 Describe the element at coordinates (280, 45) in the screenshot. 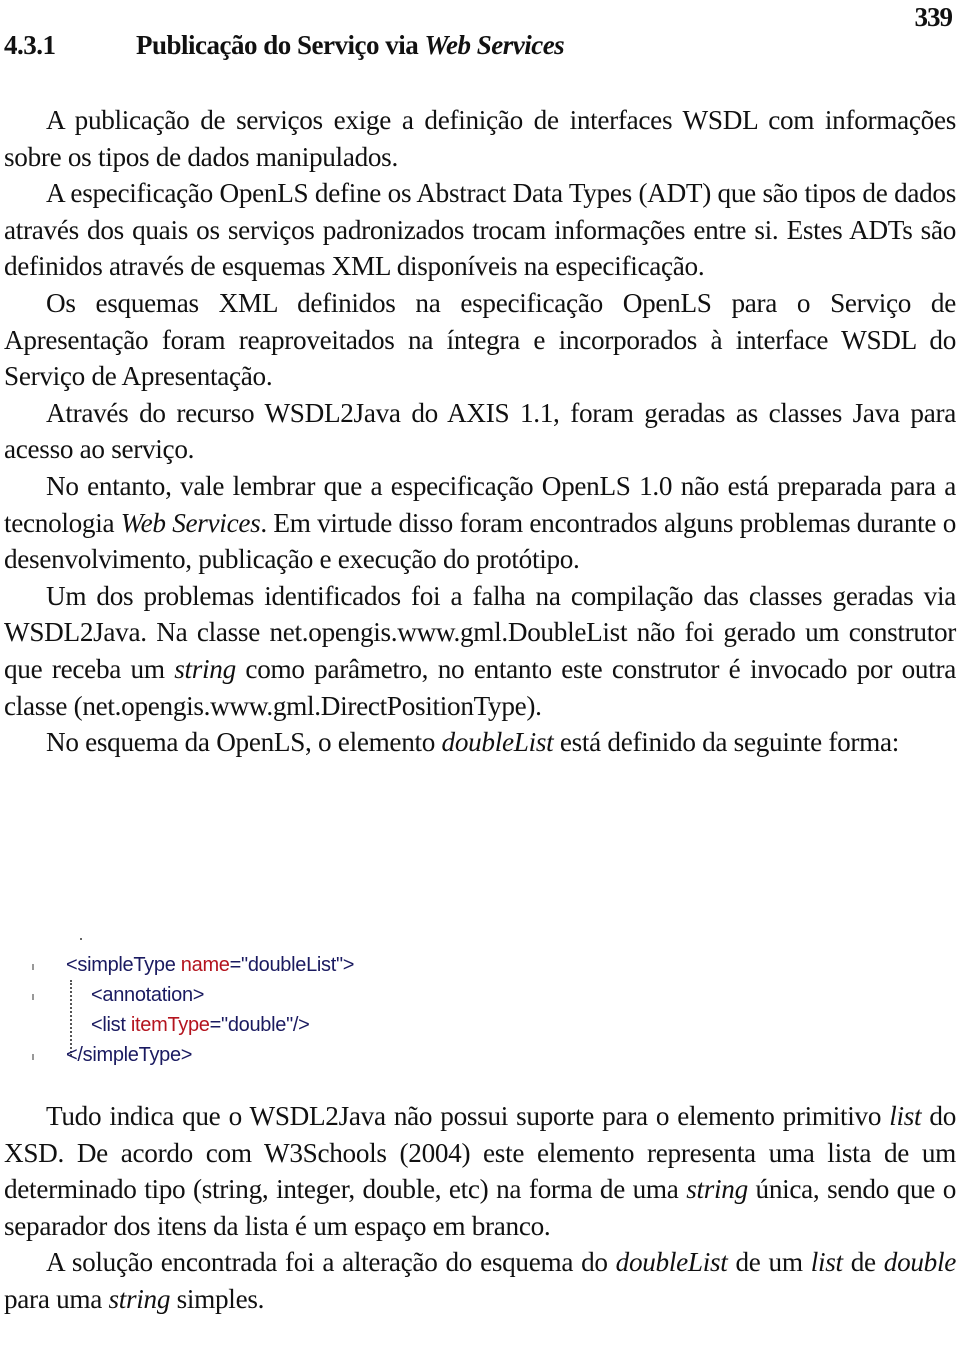

I see `section-title: Publicação do Serviço via` at that location.